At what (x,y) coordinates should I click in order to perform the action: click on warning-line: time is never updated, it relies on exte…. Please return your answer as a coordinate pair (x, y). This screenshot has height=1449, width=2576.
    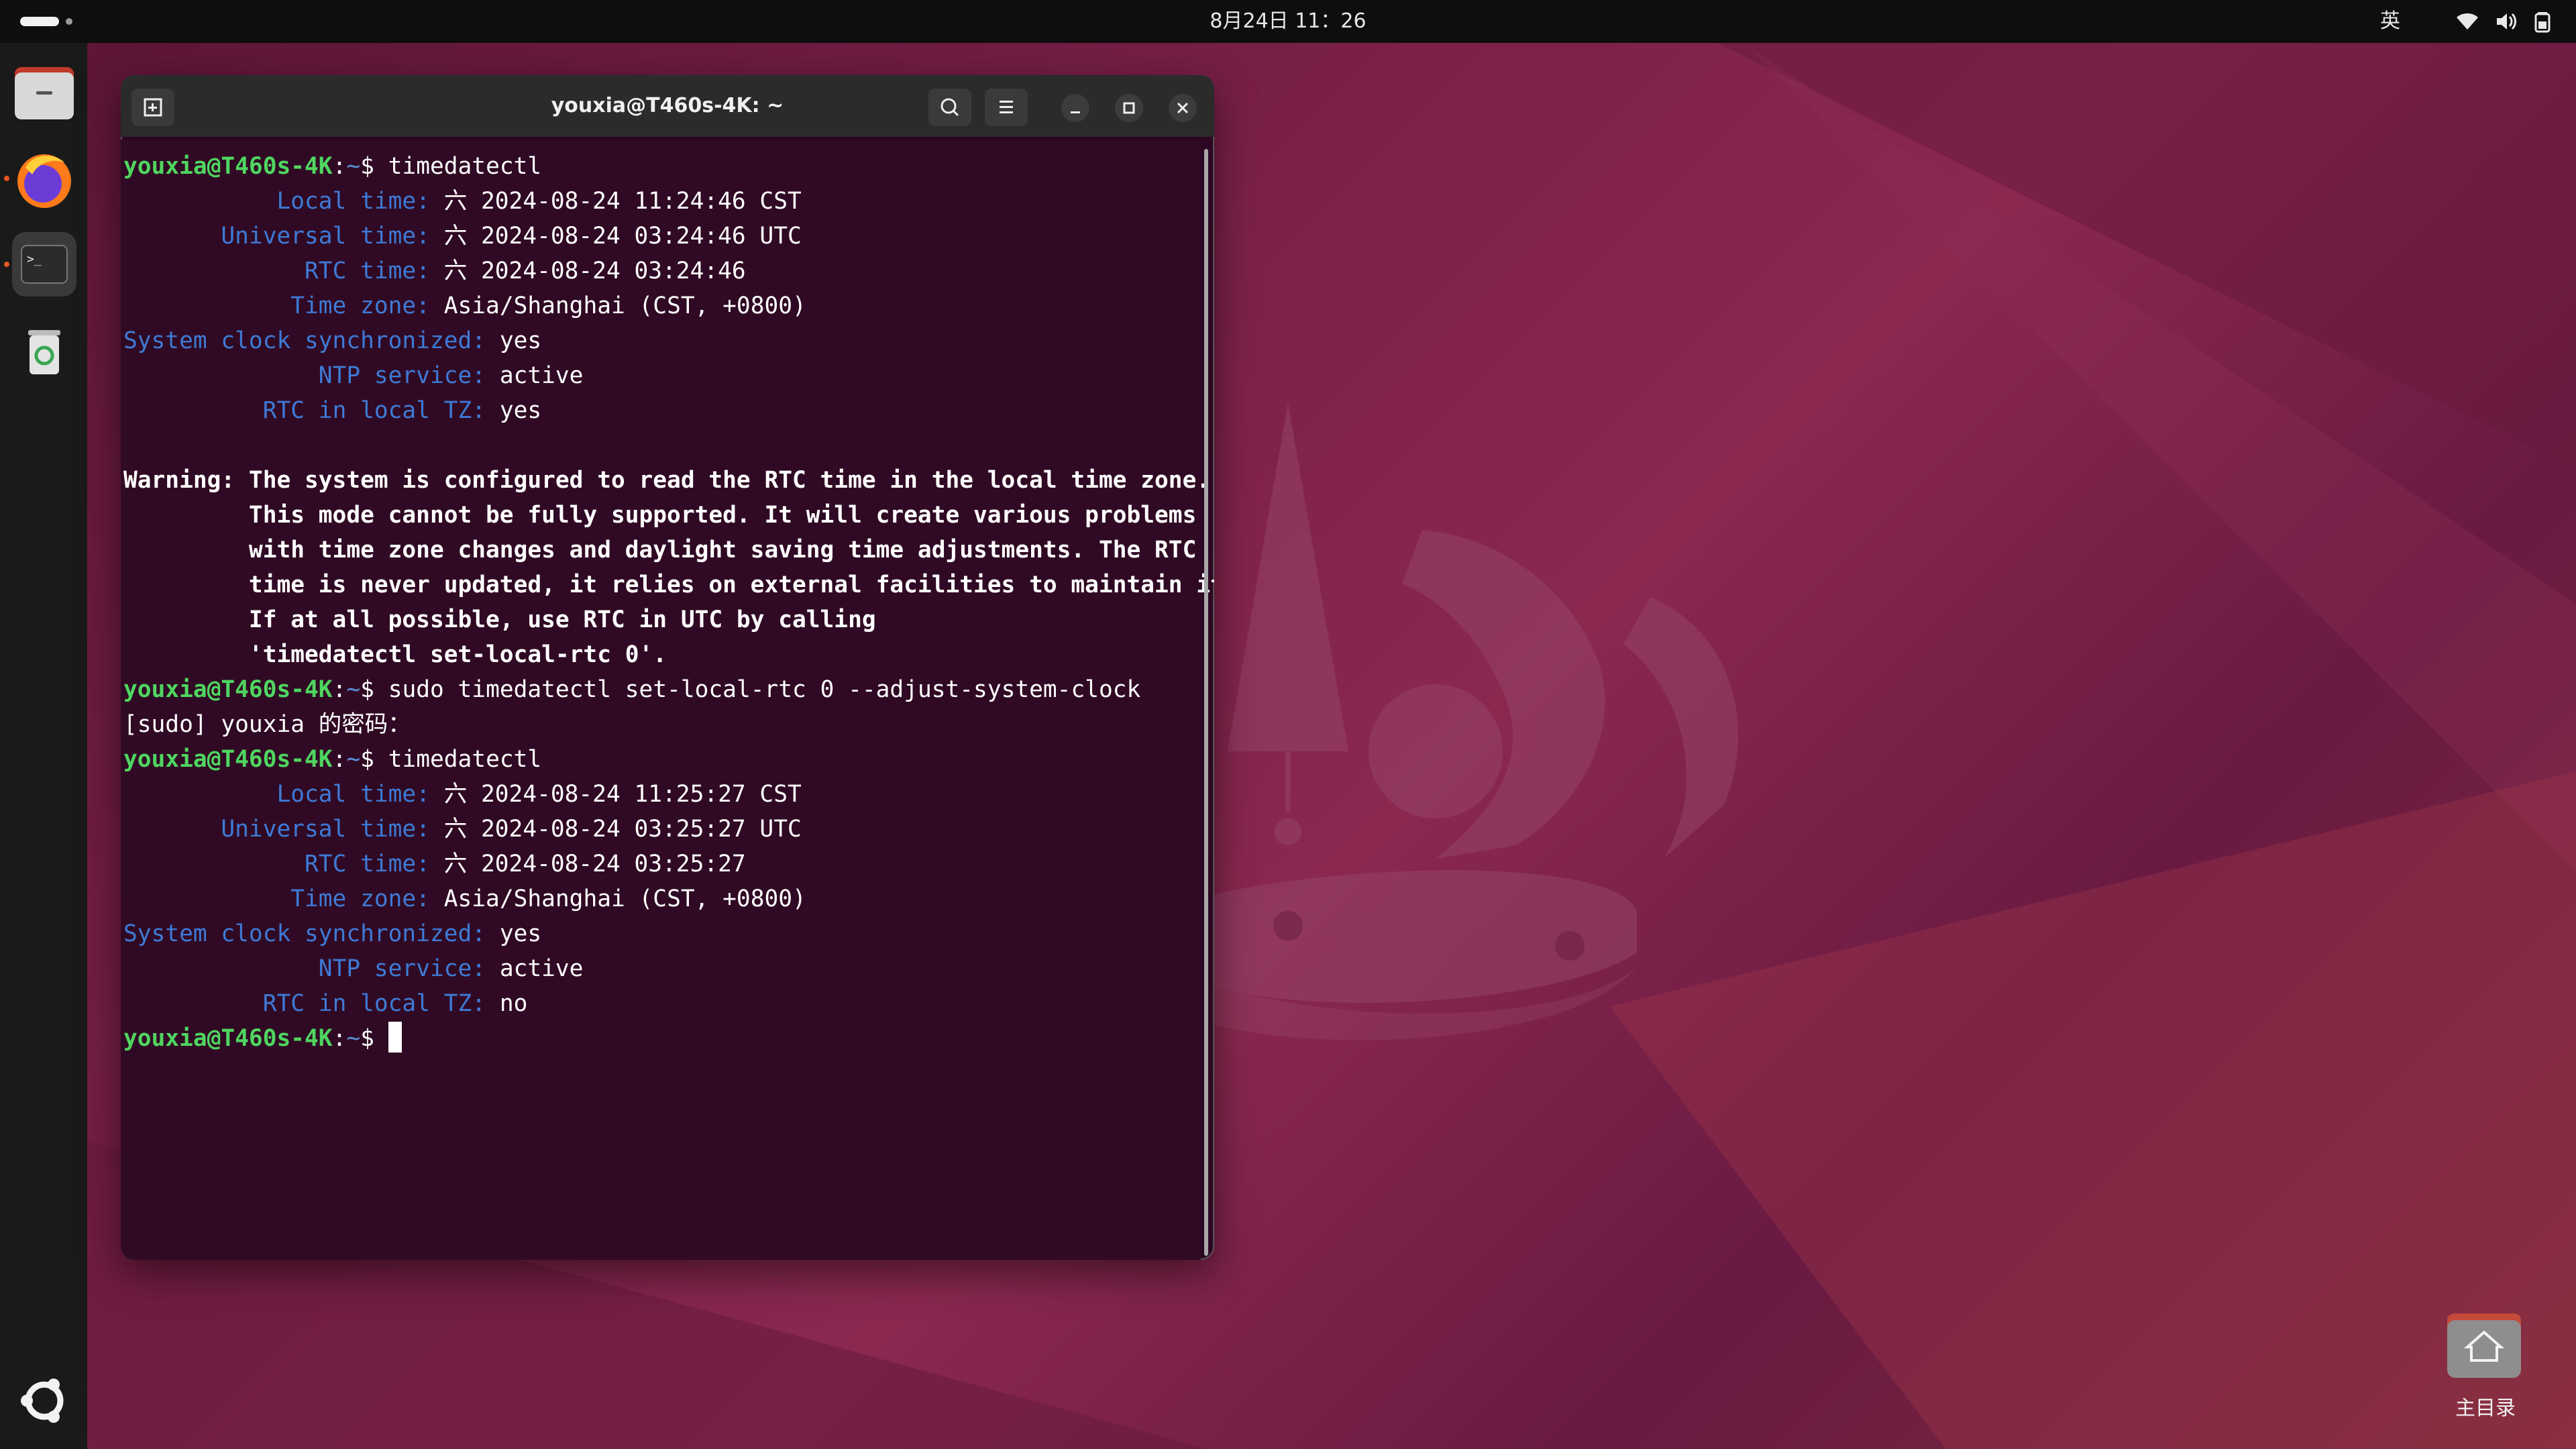
    Looking at the image, I should click on (668, 585).